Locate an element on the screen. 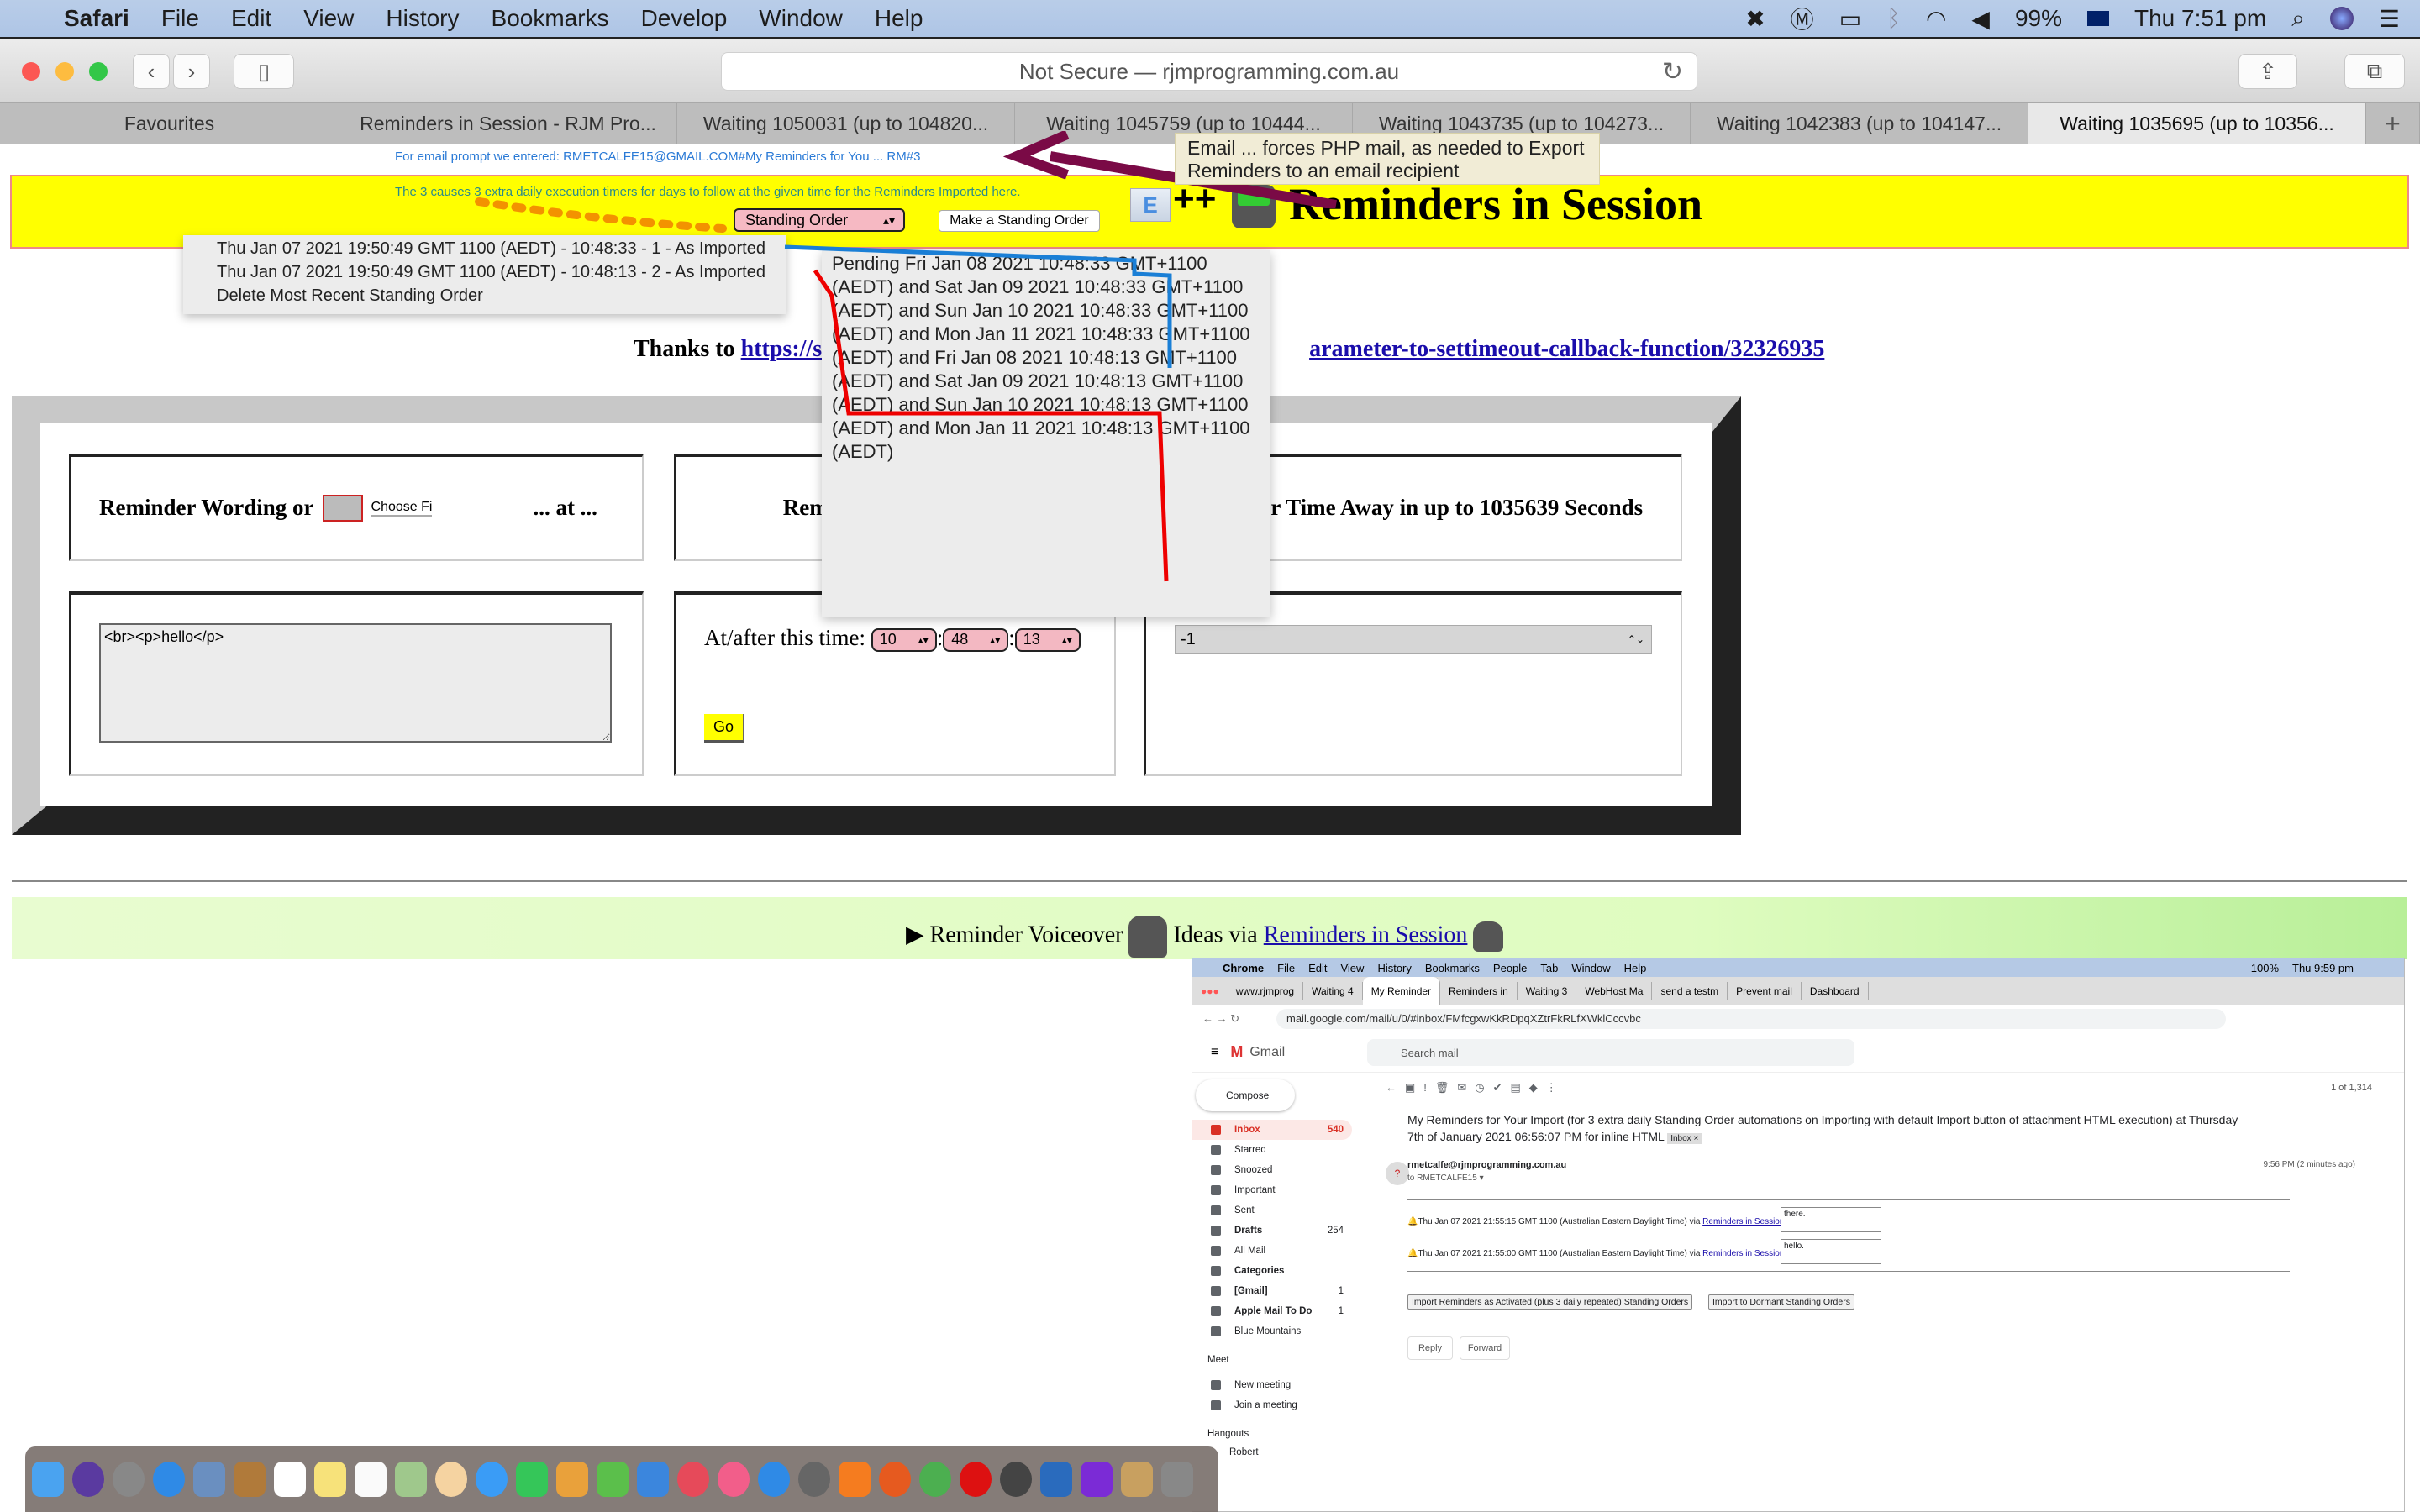 The width and height of the screenshot is (2420, 1512). bluetooth-icon: ᛒ is located at coordinates (1893, 18).